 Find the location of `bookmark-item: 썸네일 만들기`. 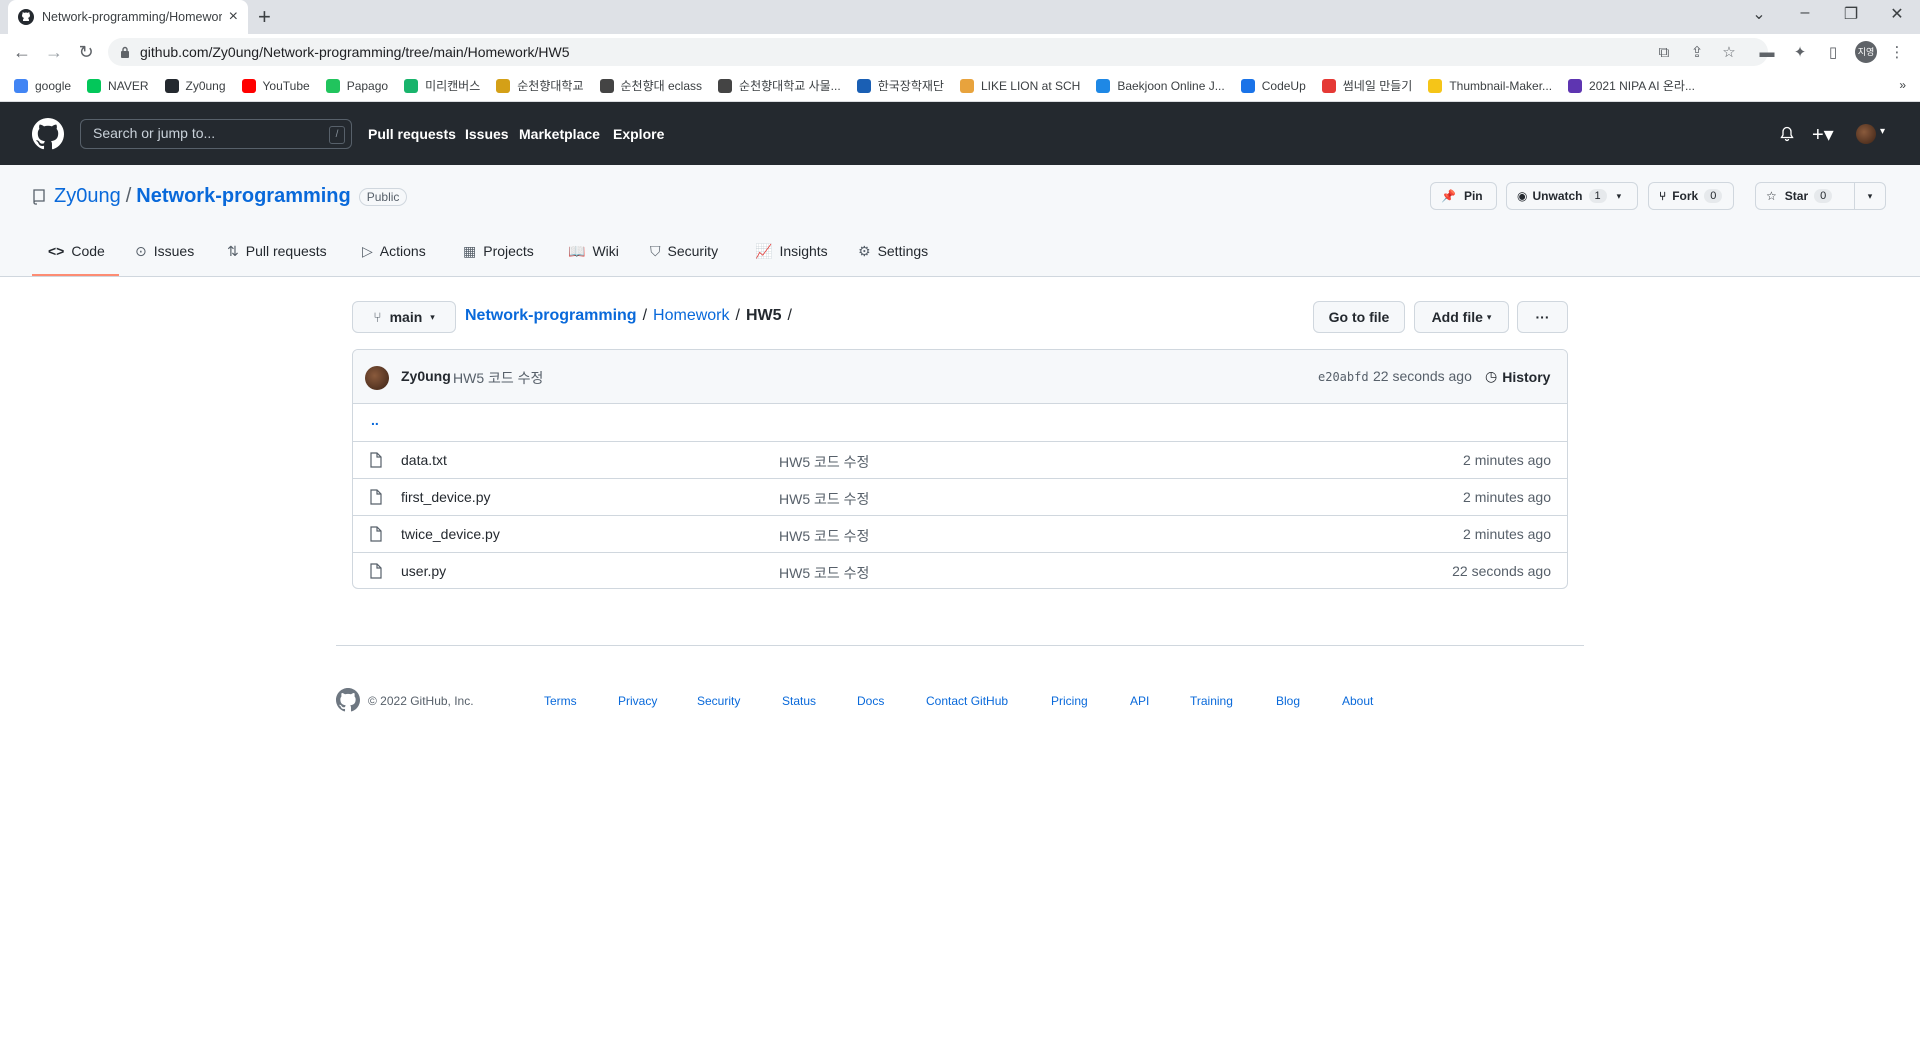

bookmark-item: 썸네일 만들기 is located at coordinates (1366, 85).